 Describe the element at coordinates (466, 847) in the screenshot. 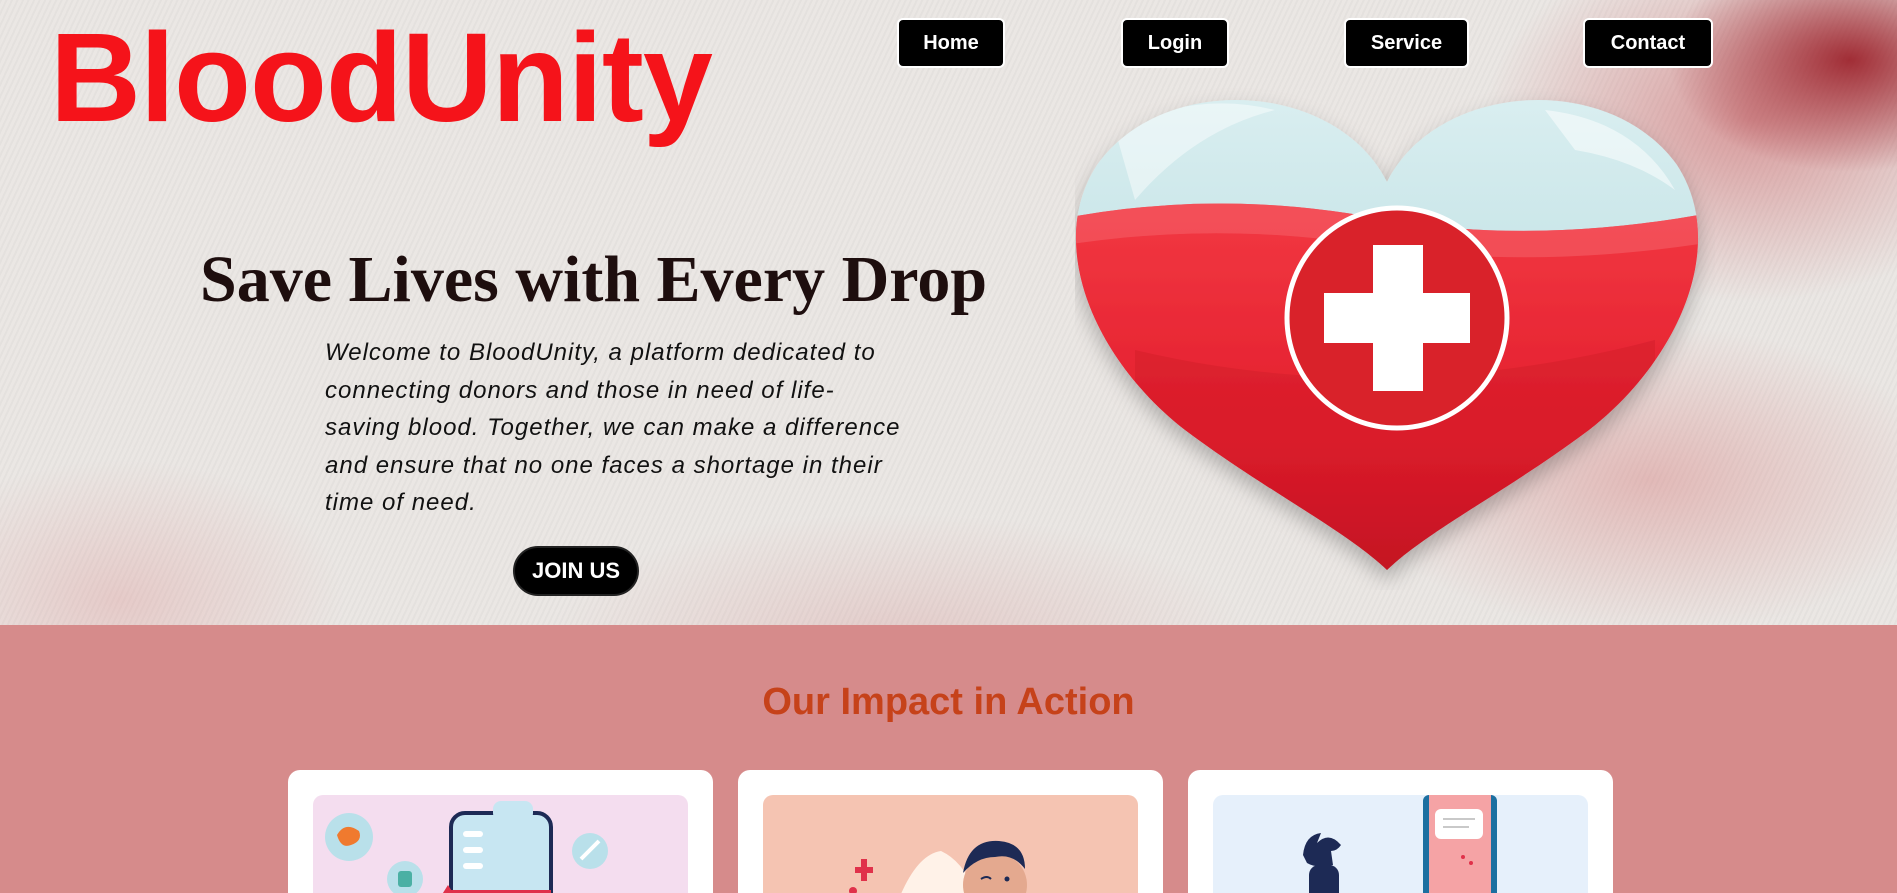

I see `blood-bag-icon` at that location.